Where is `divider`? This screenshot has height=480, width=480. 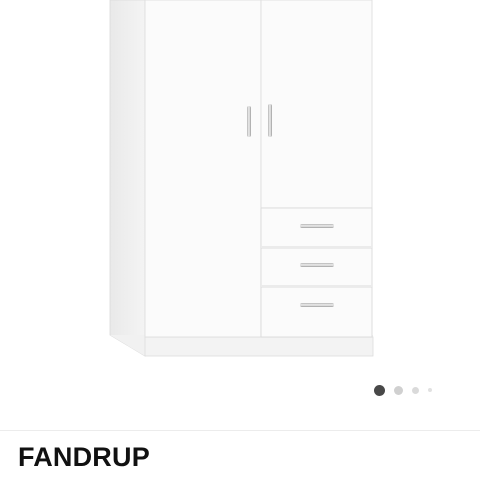 divider is located at coordinates (240, 430).